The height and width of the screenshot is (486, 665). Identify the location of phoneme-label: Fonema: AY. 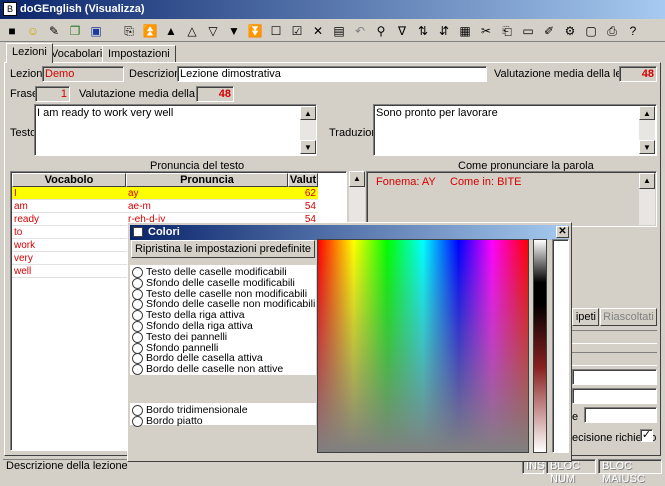
(406, 182).